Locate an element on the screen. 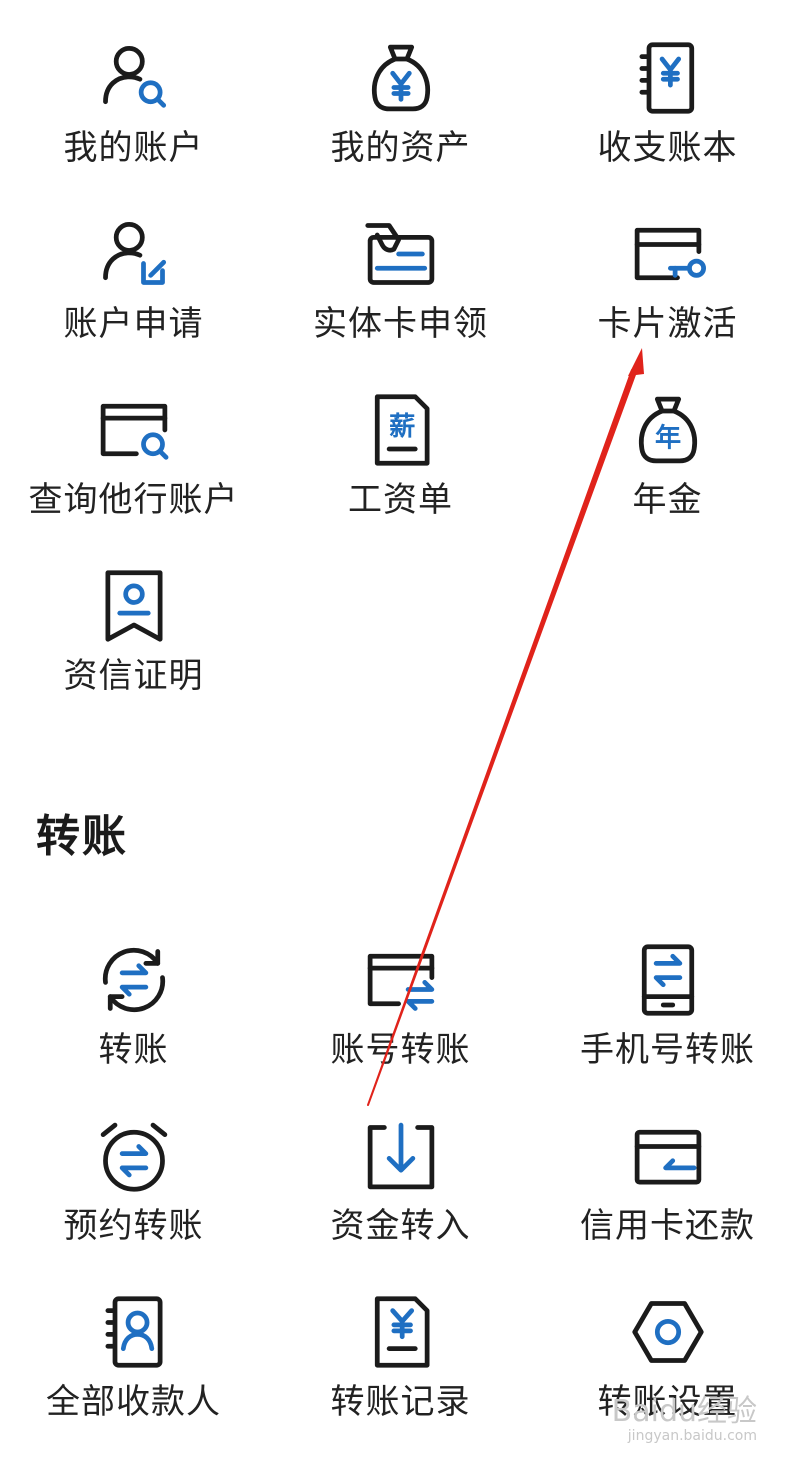 The height and width of the screenshot is (1474, 801). tile-label: 卡片激活 is located at coordinates (667, 324).